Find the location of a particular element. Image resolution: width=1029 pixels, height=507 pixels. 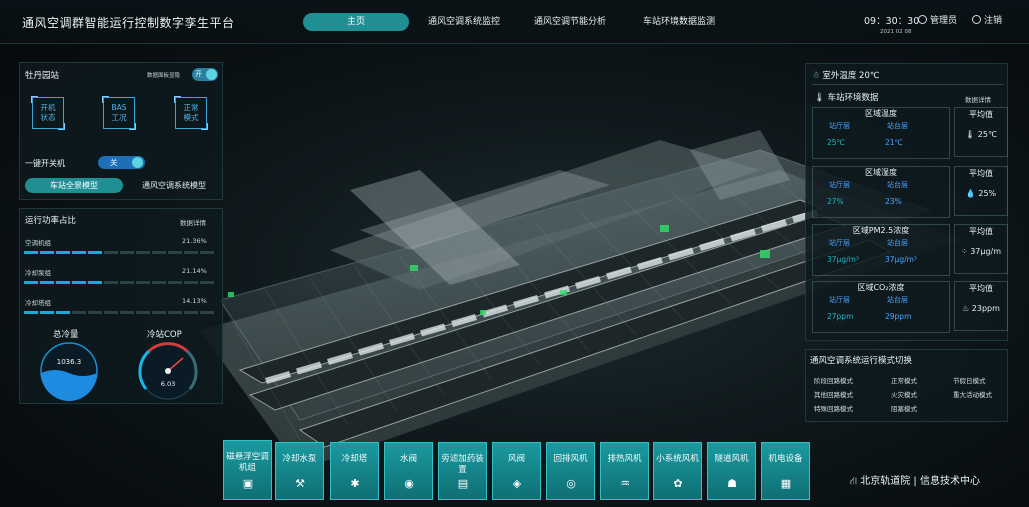

env-average: 平均值 💧 25% is located at coordinates (981, 191).